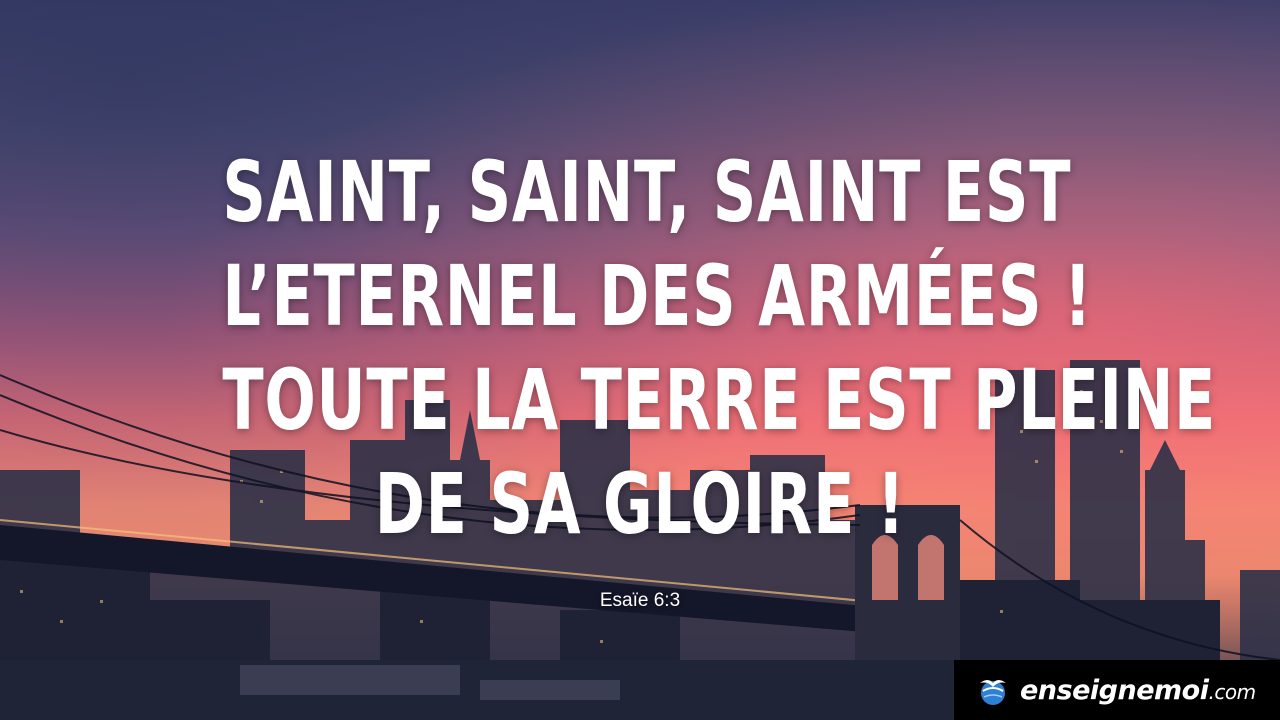  Describe the element at coordinates (657, 296) in the screenshot. I see `verse-line: L’ETERNEL DES ARMÉES !` at that location.